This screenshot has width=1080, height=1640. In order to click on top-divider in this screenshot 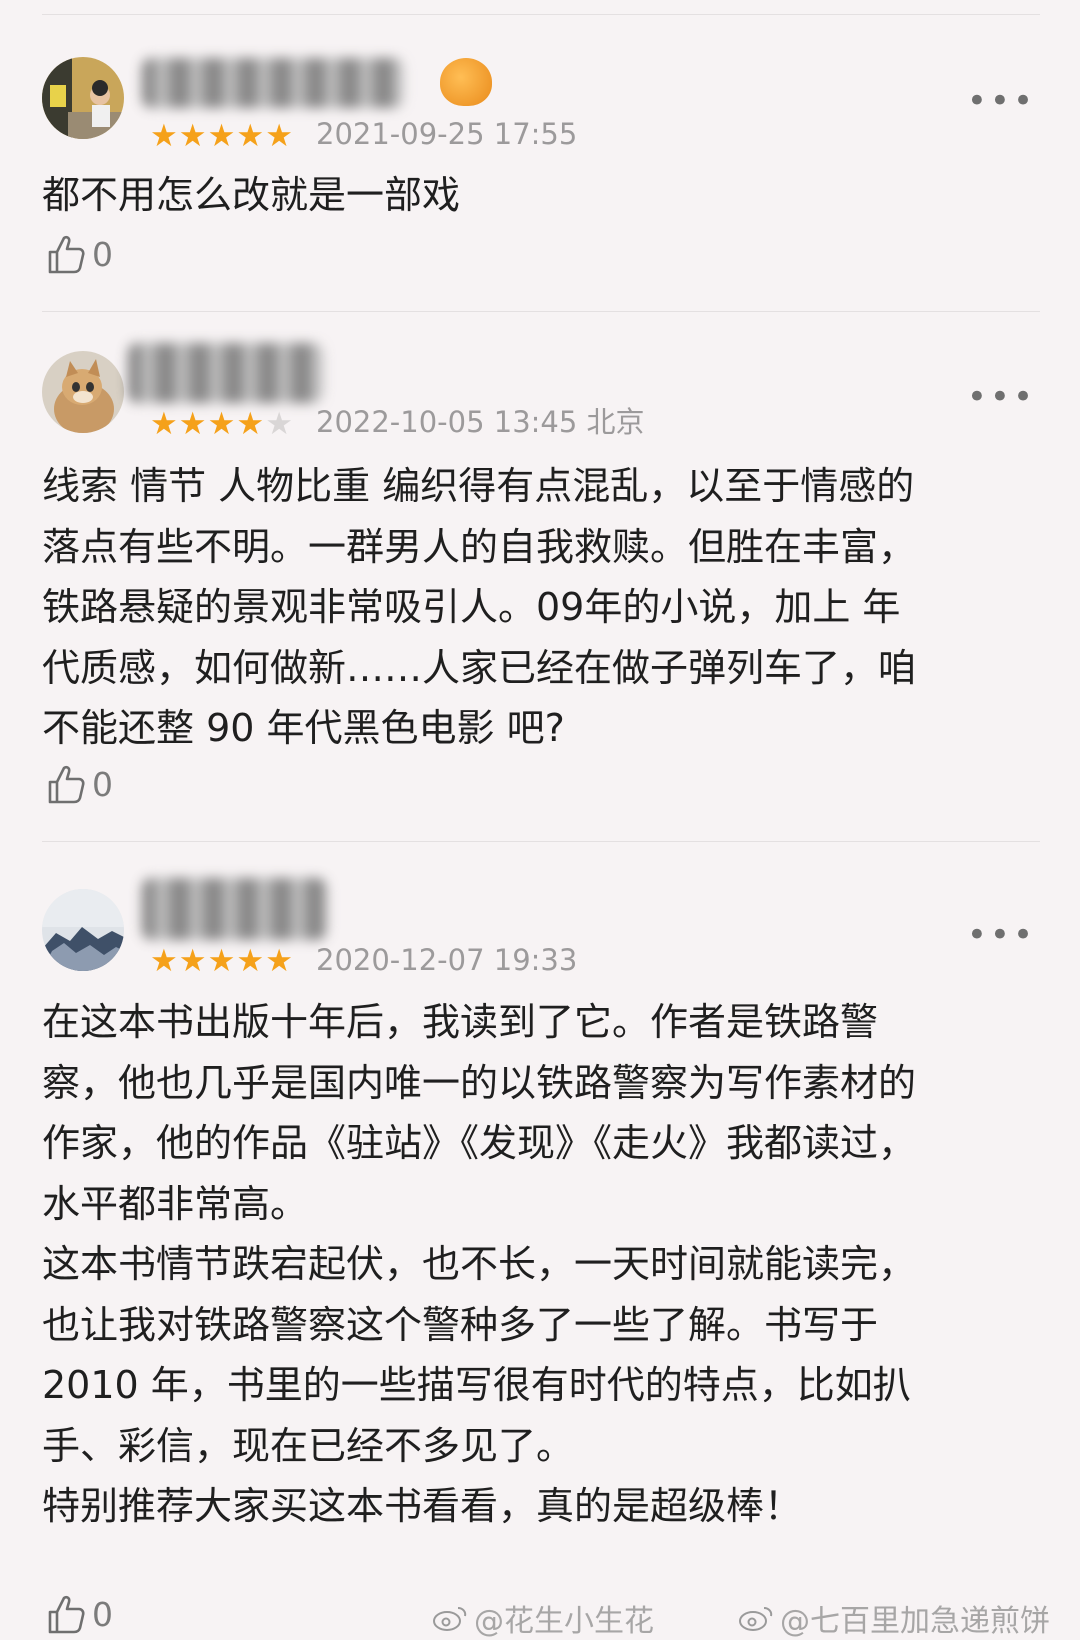, I will do `click(541, 14)`.